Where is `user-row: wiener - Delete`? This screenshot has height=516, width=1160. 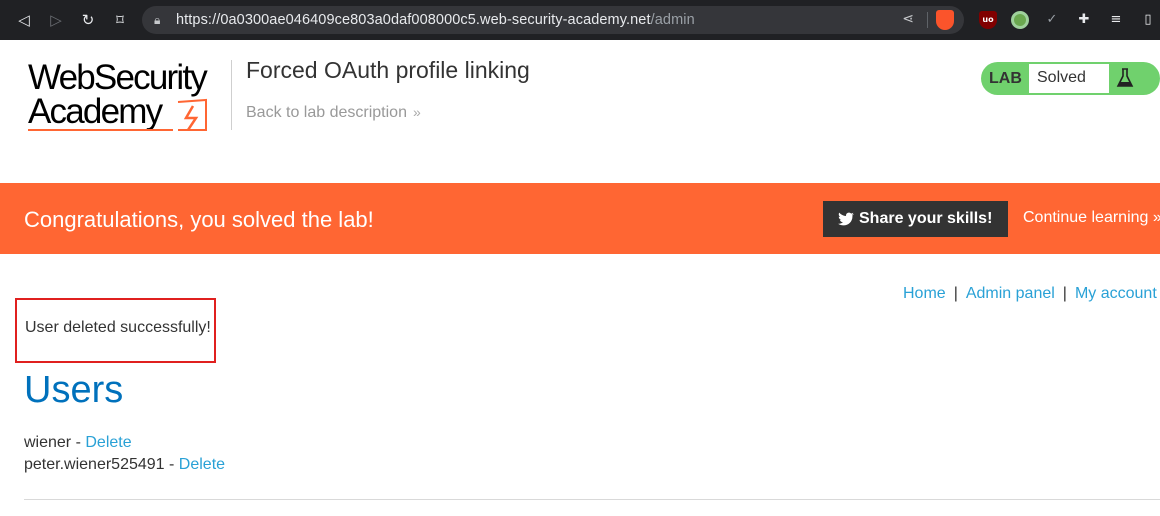
user-row: wiener - Delete is located at coordinates (78, 443).